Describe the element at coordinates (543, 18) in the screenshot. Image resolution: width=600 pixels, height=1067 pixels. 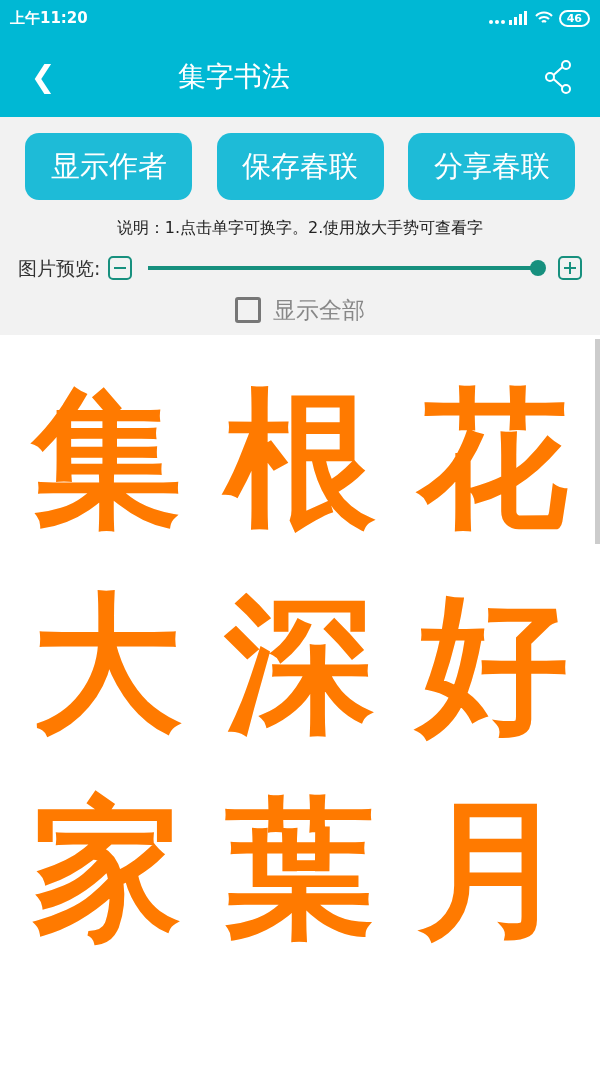
I see `wifi-icon` at that location.